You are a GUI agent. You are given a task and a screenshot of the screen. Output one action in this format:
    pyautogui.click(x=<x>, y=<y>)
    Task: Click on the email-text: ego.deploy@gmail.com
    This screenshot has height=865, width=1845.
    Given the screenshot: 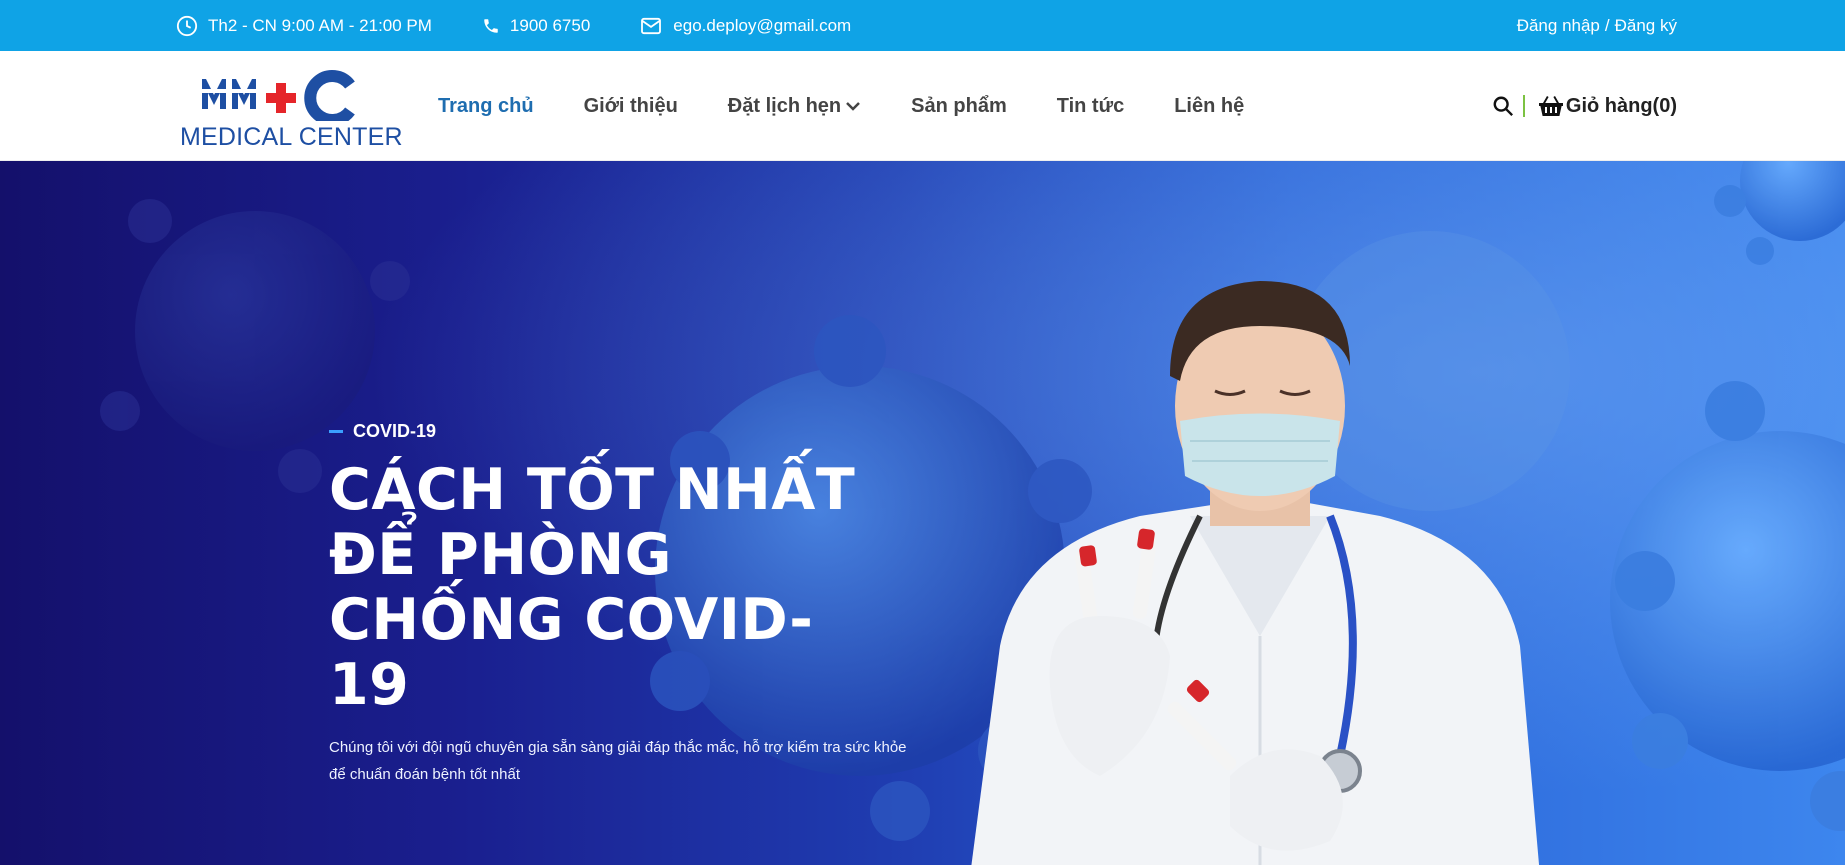 What is the action you would take?
    pyautogui.click(x=762, y=25)
    